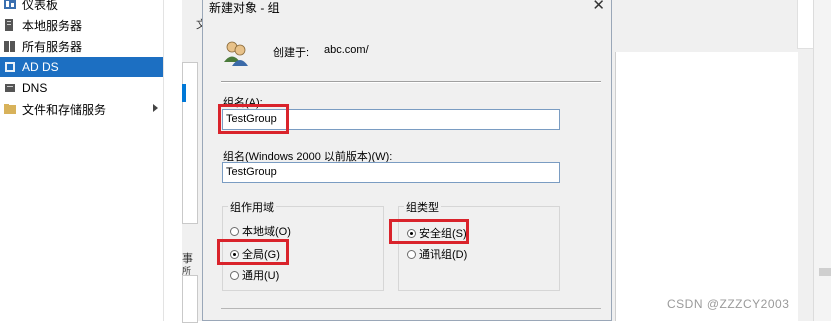 Image resolution: width=831 pixels, height=323 pixels. Describe the element at coordinates (443, 255) in the screenshot. I see `option-label: 通讯组(D)` at that location.